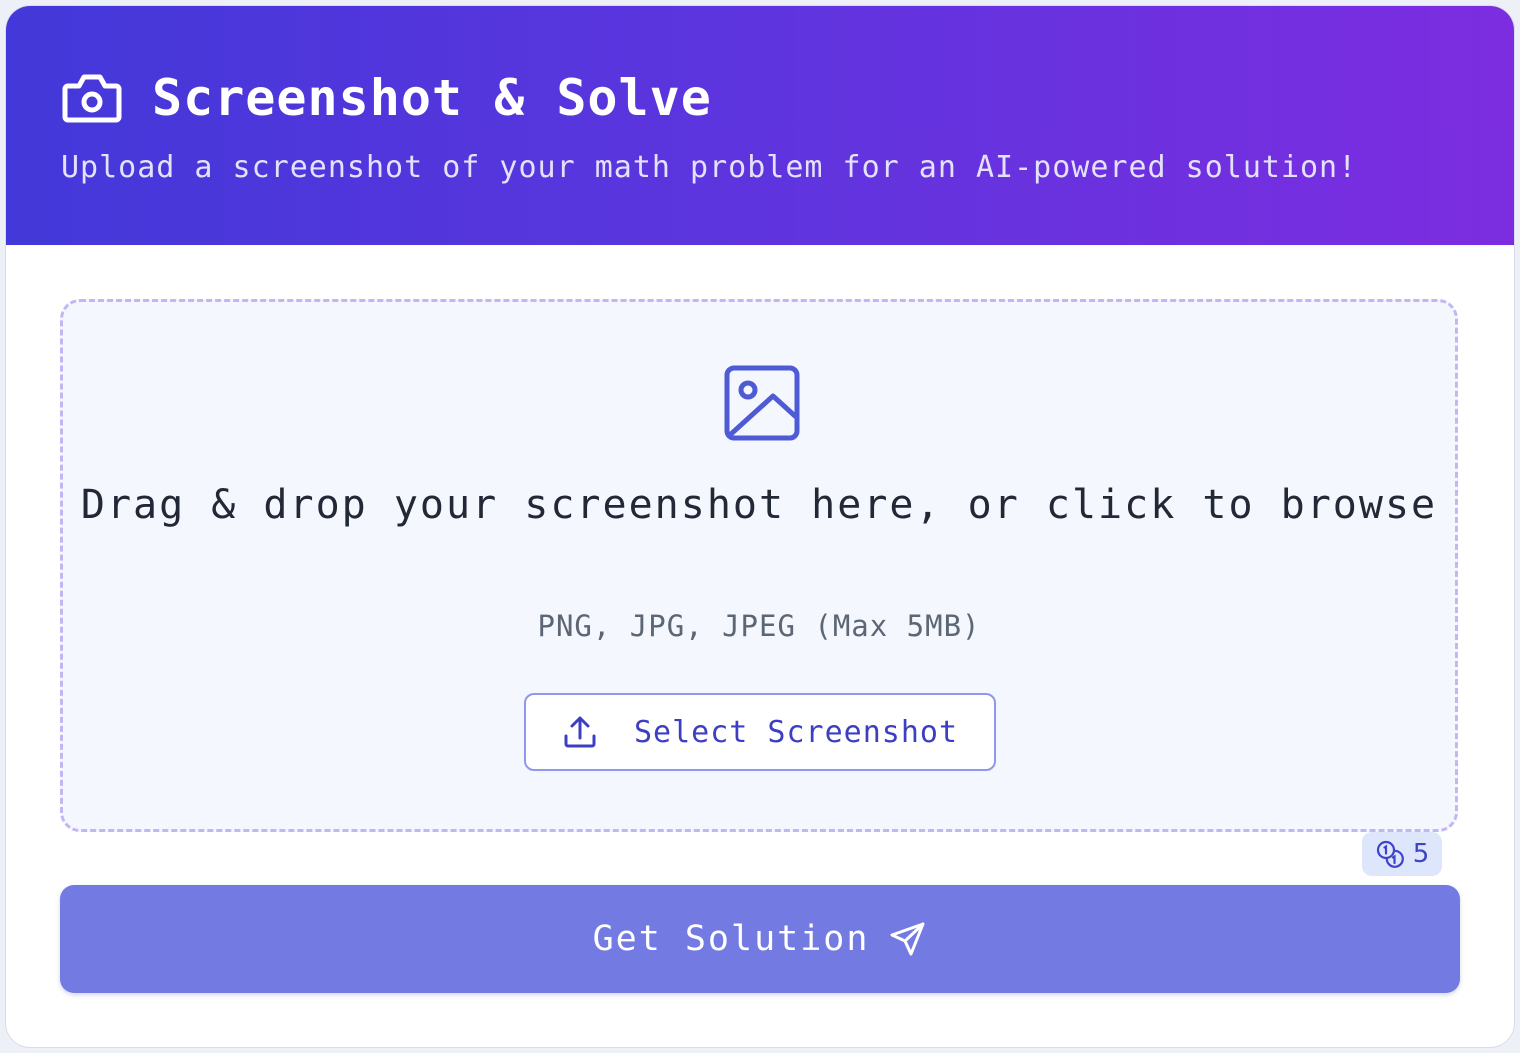 This screenshot has height=1053, width=1520. What do you see at coordinates (731, 939) in the screenshot?
I see `get-solution-label: Get Solution` at bounding box center [731, 939].